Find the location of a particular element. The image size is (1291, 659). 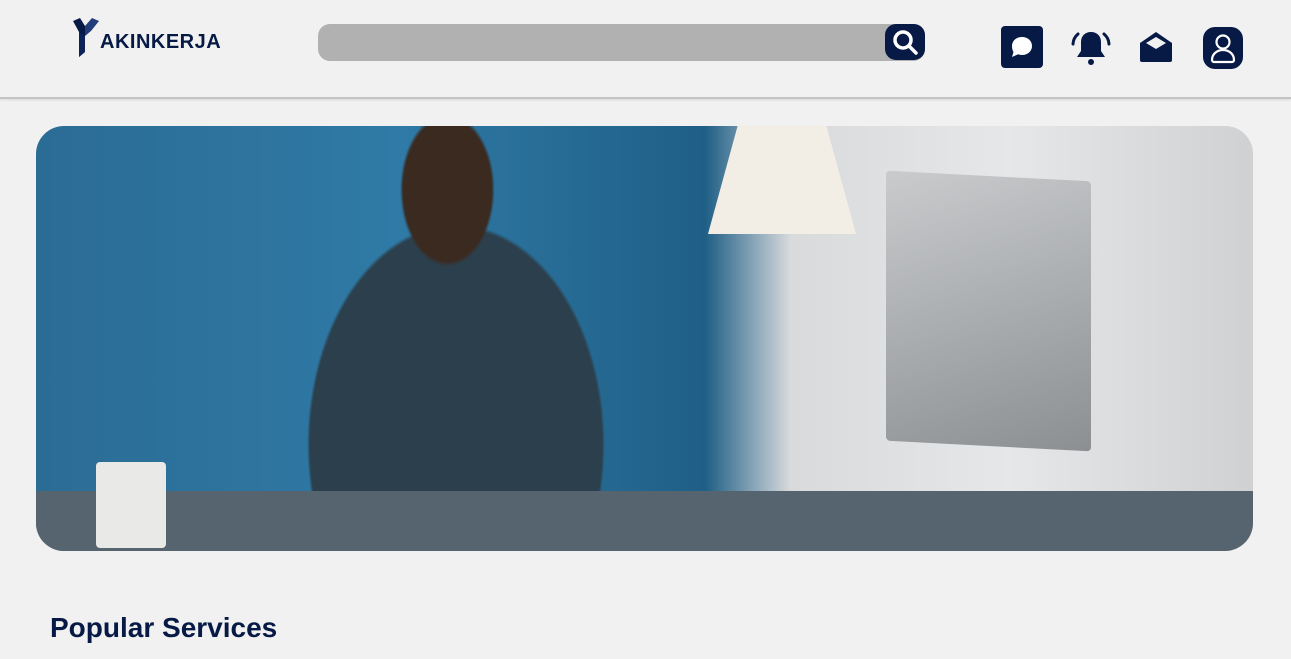

notifications-button is located at coordinates (1091, 48).